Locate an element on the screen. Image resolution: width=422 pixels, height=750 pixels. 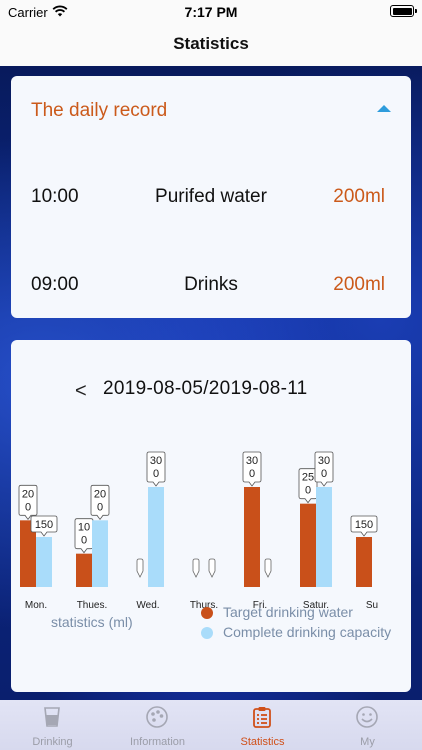
tab-label: My is located at coordinates (367, 742).